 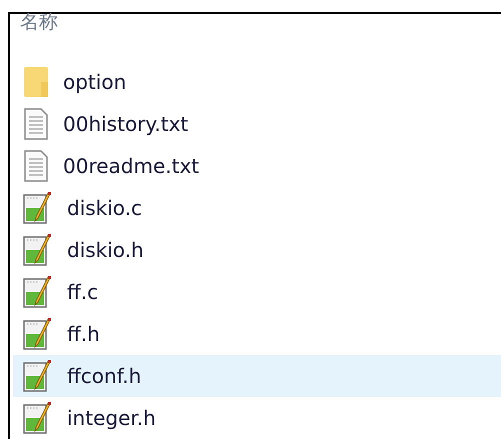 What do you see at coordinates (39, 22) in the screenshot?
I see `column-header: 名称` at bounding box center [39, 22].